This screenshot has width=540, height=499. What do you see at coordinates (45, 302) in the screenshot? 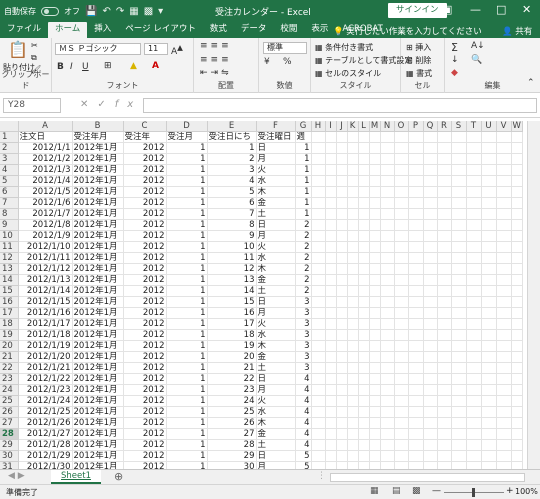
I see `cell-A16: 2012/1/15` at bounding box center [45, 302].